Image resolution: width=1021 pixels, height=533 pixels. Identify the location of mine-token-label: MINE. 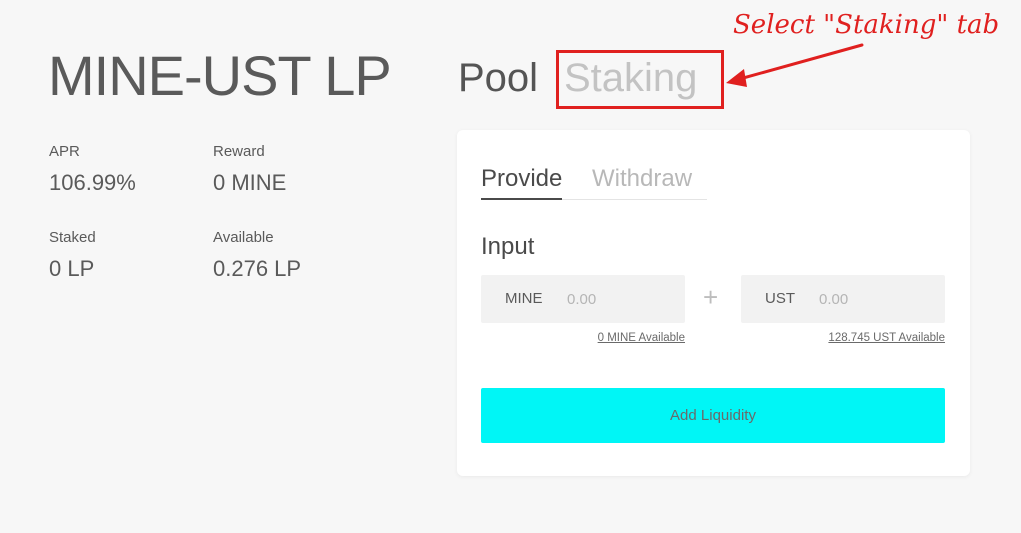
(524, 298).